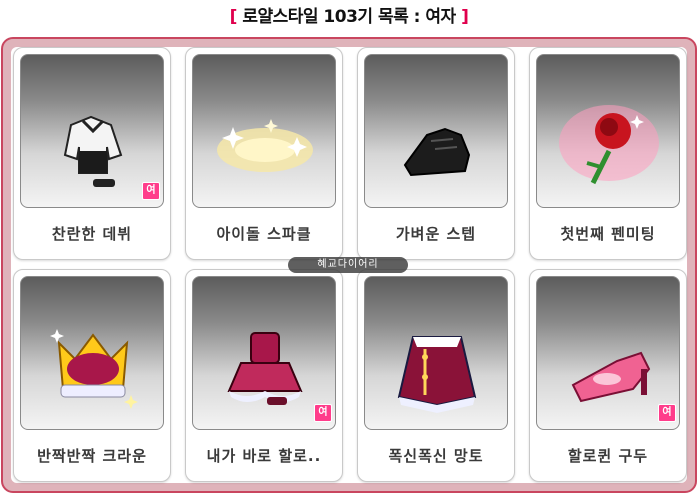 The image size is (698, 494). I want to click on page-title: [ 로얄스타일 103기 목록 : 여자 ], so click(349, 17).